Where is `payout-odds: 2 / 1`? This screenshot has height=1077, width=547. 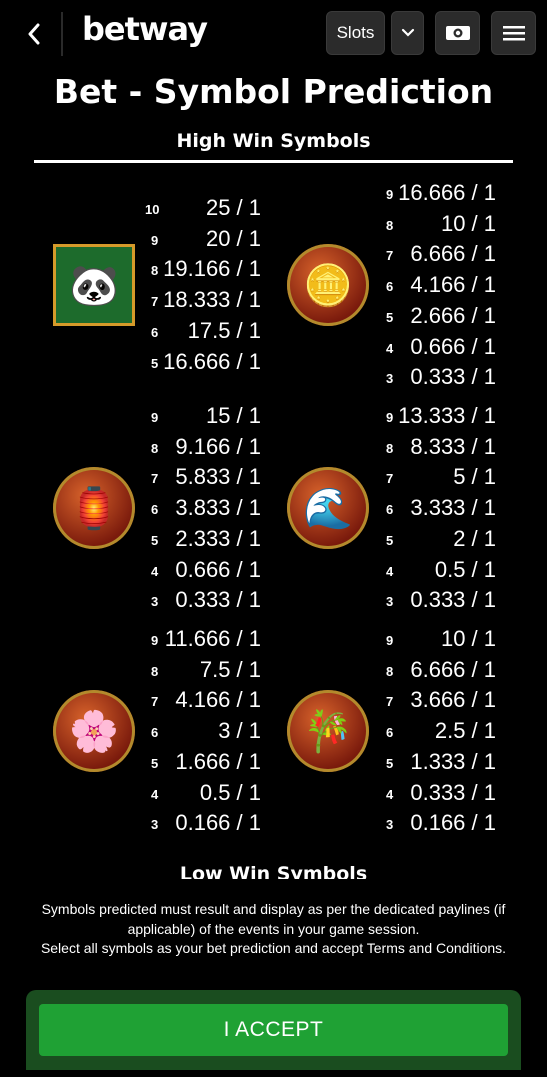
payout-odds: 2 / 1 is located at coordinates (474, 538).